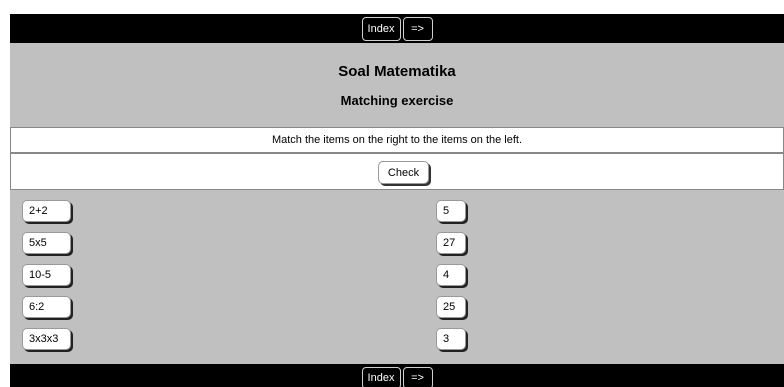  I want to click on top-navbar: Index =>, so click(397, 28).